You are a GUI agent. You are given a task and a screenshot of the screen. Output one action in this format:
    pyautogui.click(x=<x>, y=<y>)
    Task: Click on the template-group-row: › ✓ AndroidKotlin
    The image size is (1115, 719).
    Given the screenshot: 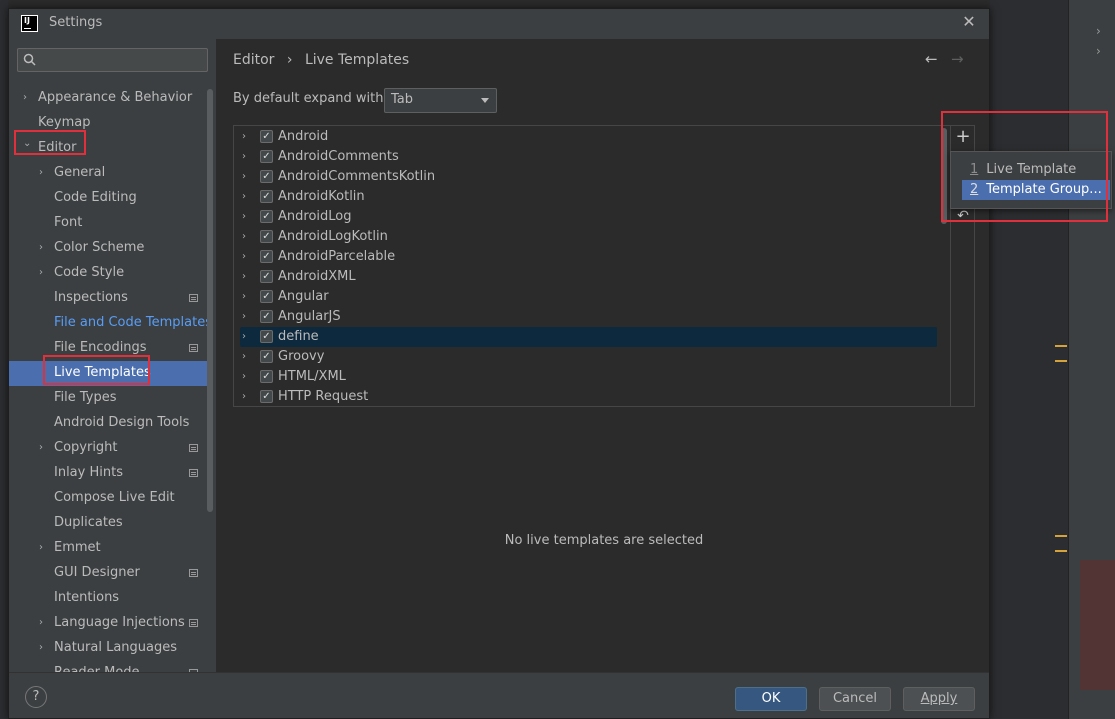 What is the action you would take?
    pyautogui.click(x=586, y=197)
    